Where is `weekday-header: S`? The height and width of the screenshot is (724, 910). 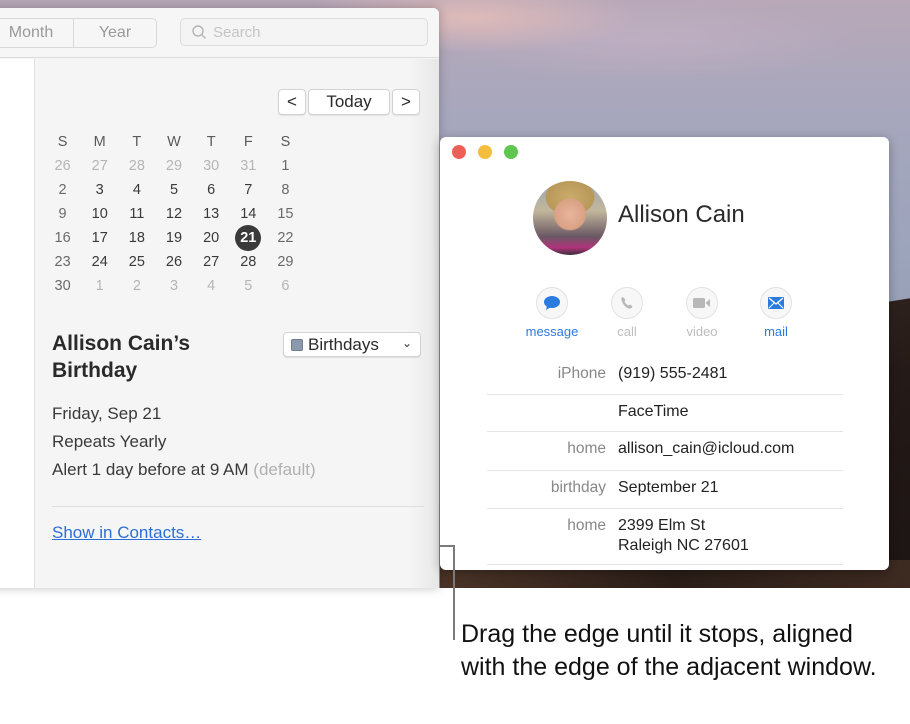
weekday-header: S is located at coordinates (62, 142).